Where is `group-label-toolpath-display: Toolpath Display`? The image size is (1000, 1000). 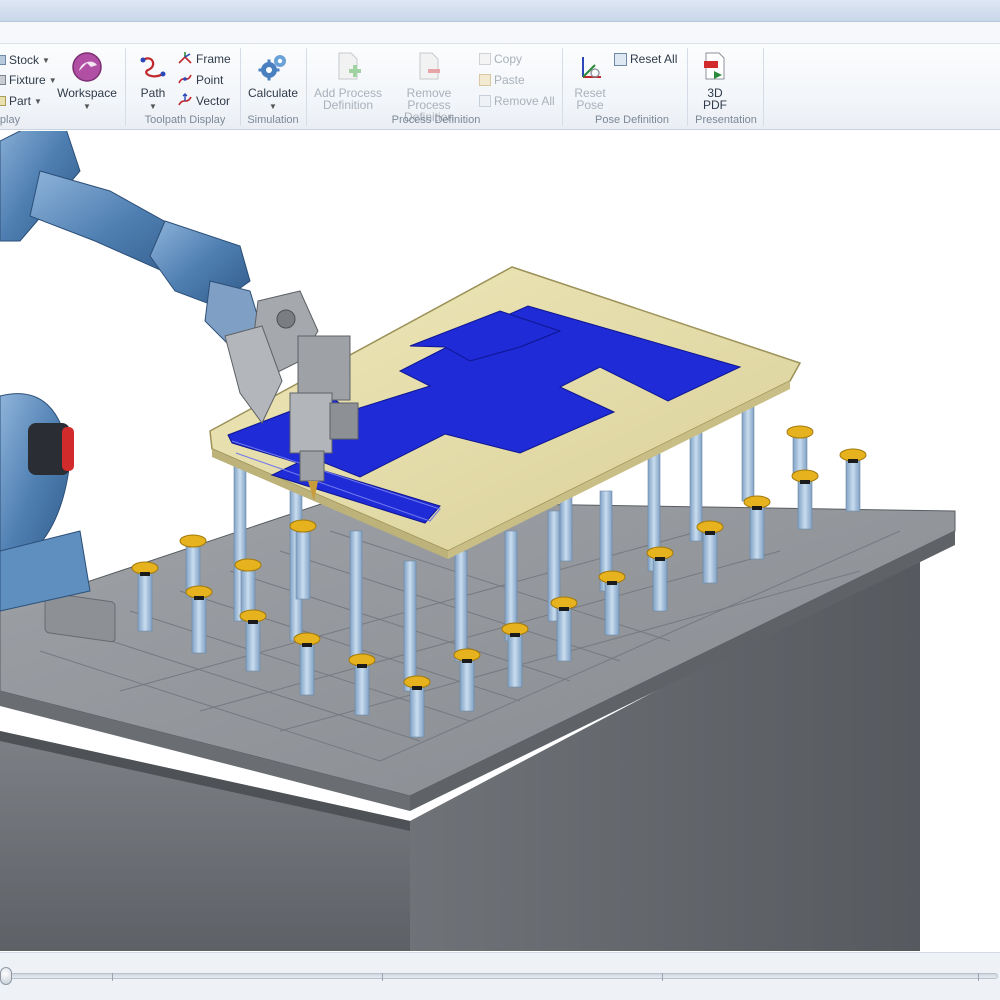
group-label-toolpath-display: Toolpath Display is located at coordinates (185, 120).